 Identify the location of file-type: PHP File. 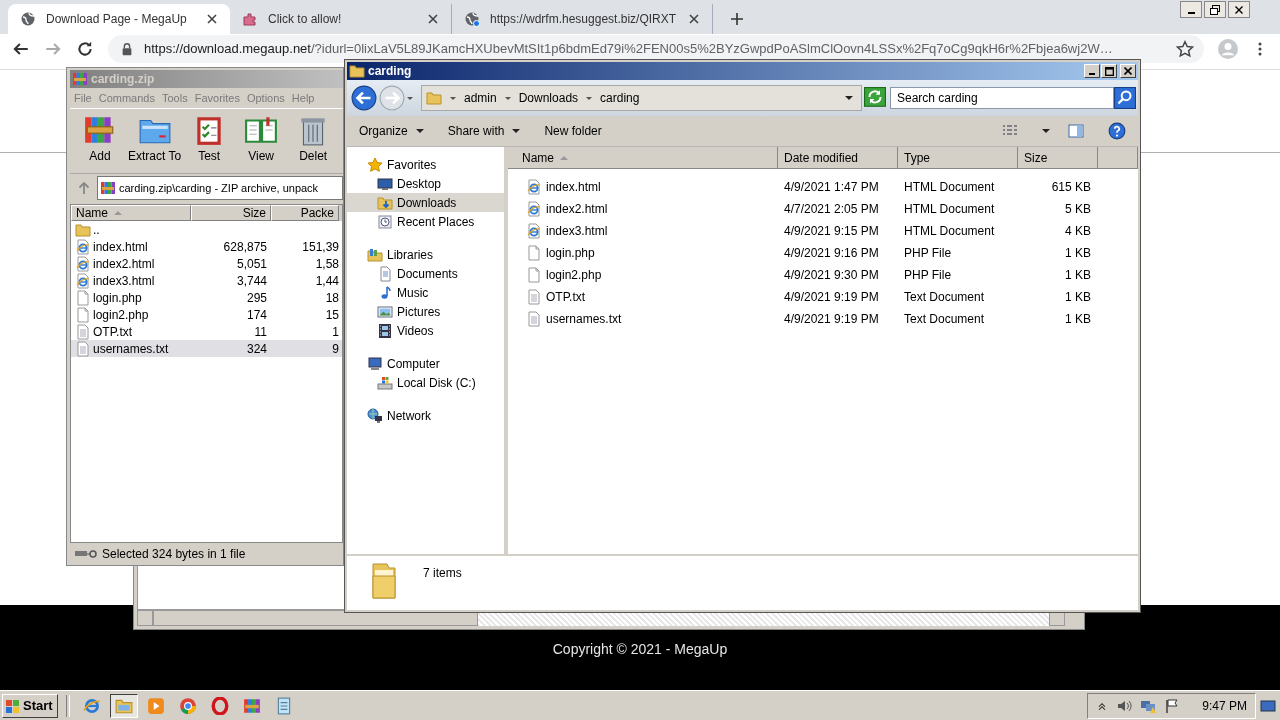
(928, 275).